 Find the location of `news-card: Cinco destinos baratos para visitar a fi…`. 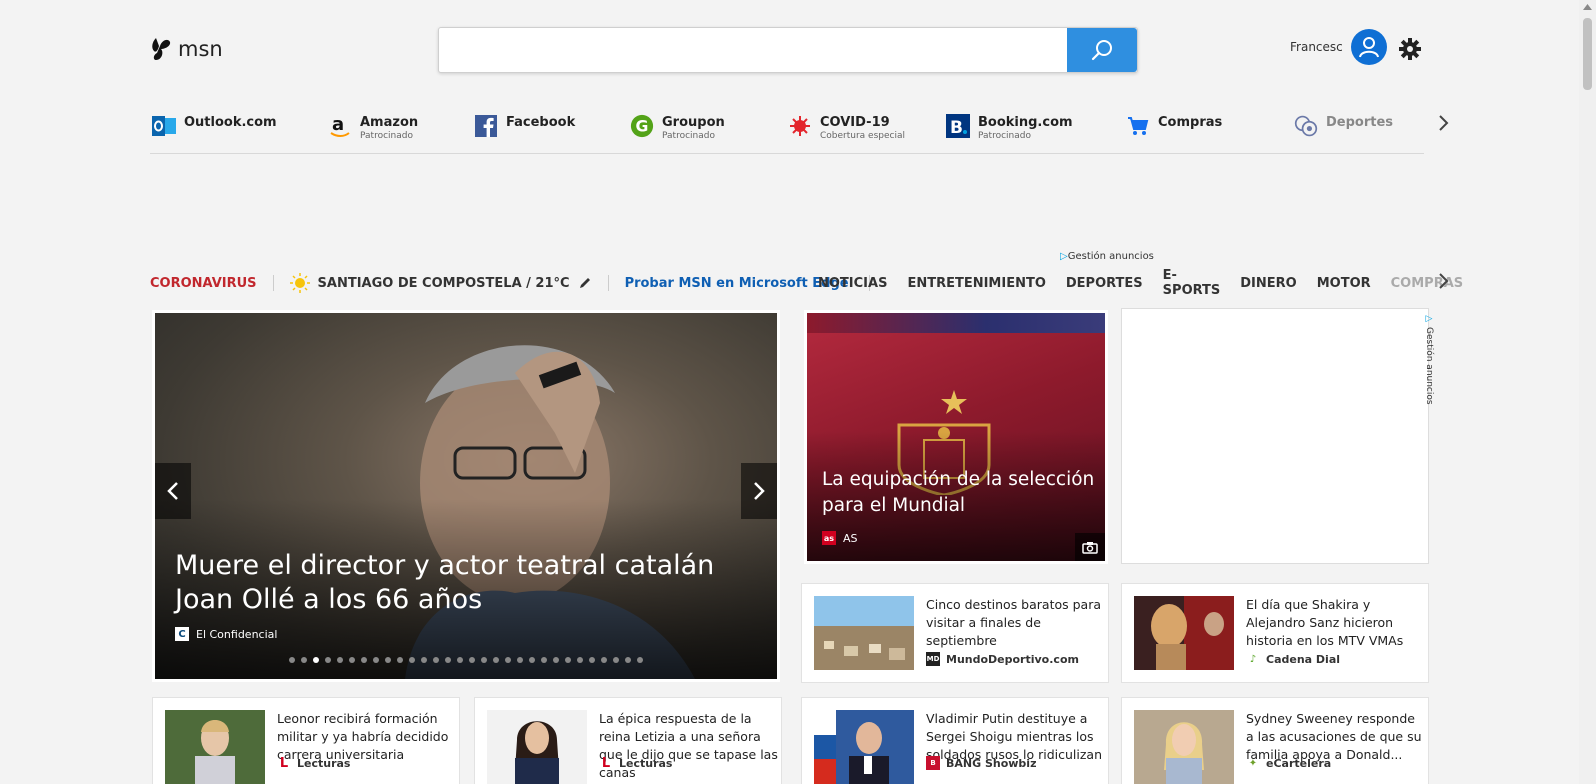

news-card: Cinco destinos baratos para visitar a fi… is located at coordinates (955, 633).